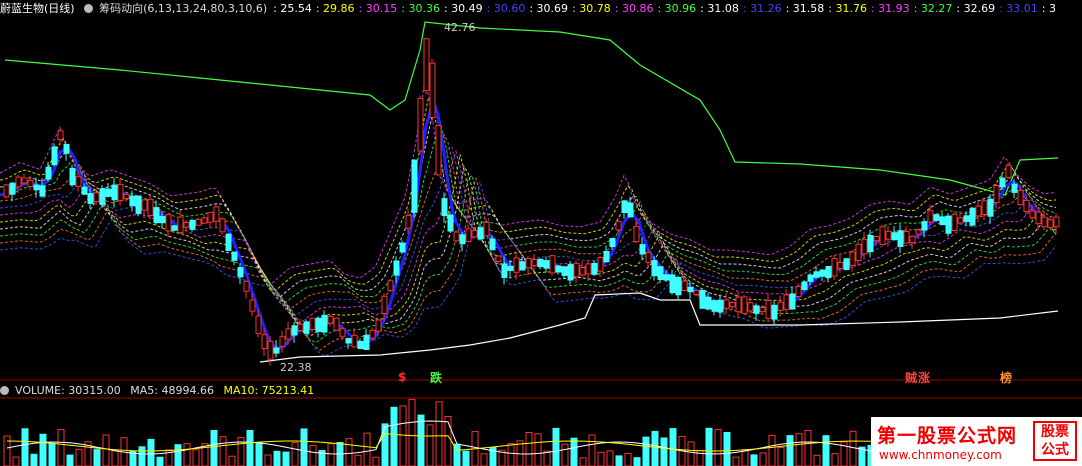 This screenshot has height=466, width=1082. Describe the element at coordinates (436, 378) in the screenshot. I see `signal-fall: 跌` at that location.